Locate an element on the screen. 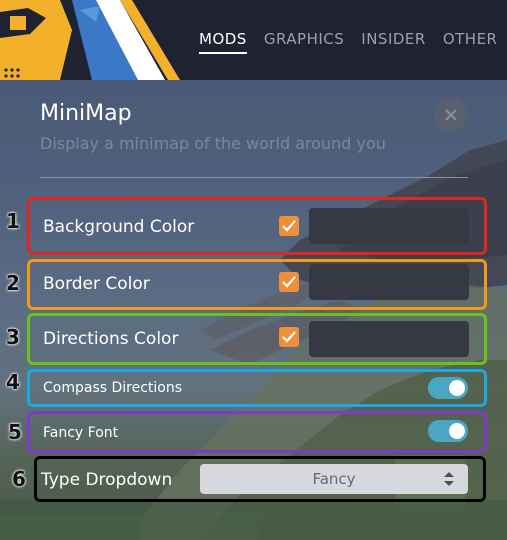 The image size is (507, 540). type-dropdown: Fancy is located at coordinates (334, 479).